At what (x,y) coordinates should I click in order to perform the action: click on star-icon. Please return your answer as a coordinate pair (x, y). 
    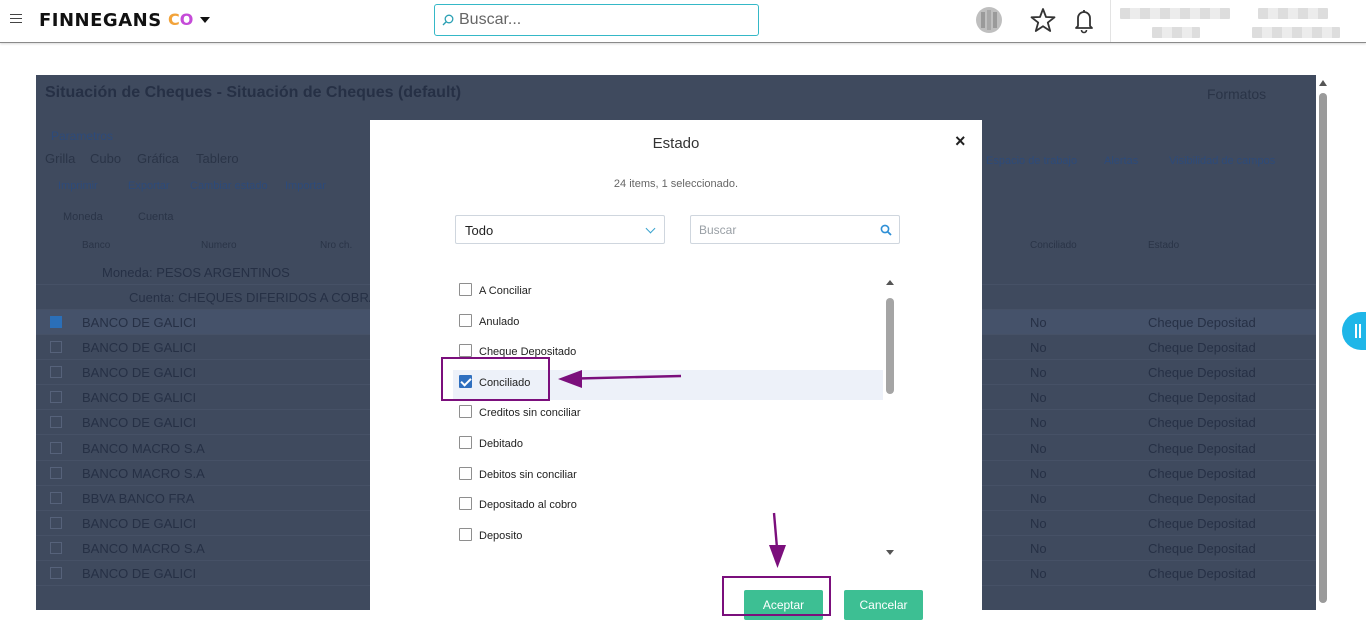
    Looking at the image, I should click on (1043, 20).